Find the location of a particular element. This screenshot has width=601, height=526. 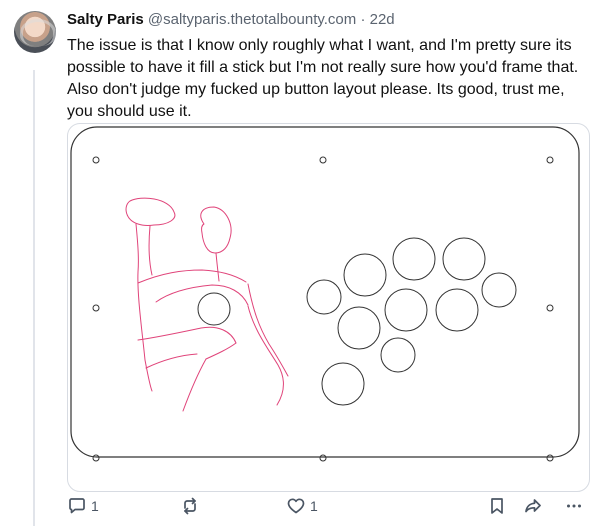

repost-button is located at coordinates (190, 506).